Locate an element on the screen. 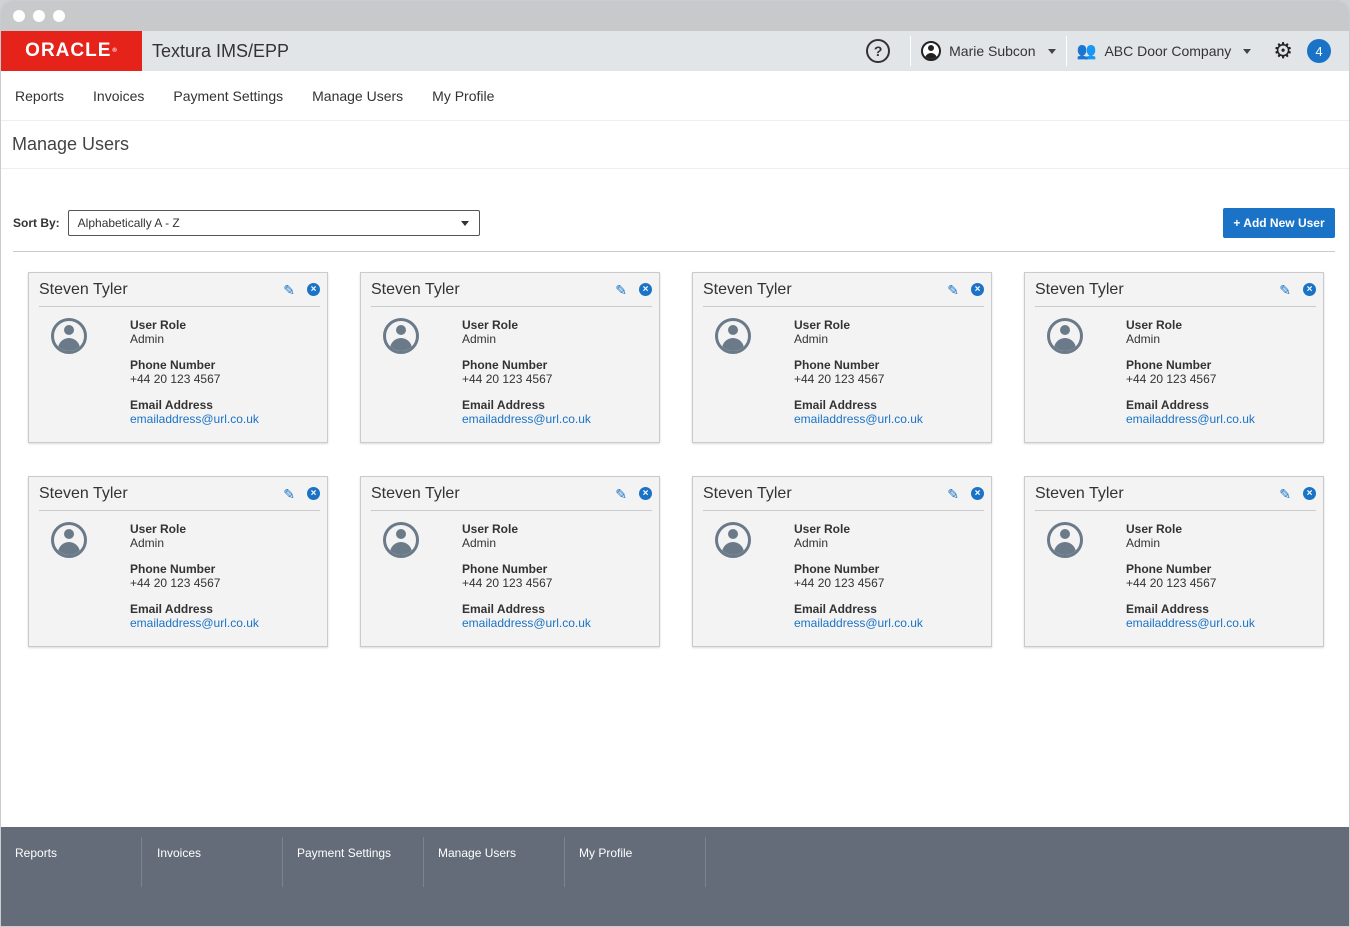 This screenshot has width=1350, height=927. footer-item-payment-settings: Payment Settings is located at coordinates (353, 862).